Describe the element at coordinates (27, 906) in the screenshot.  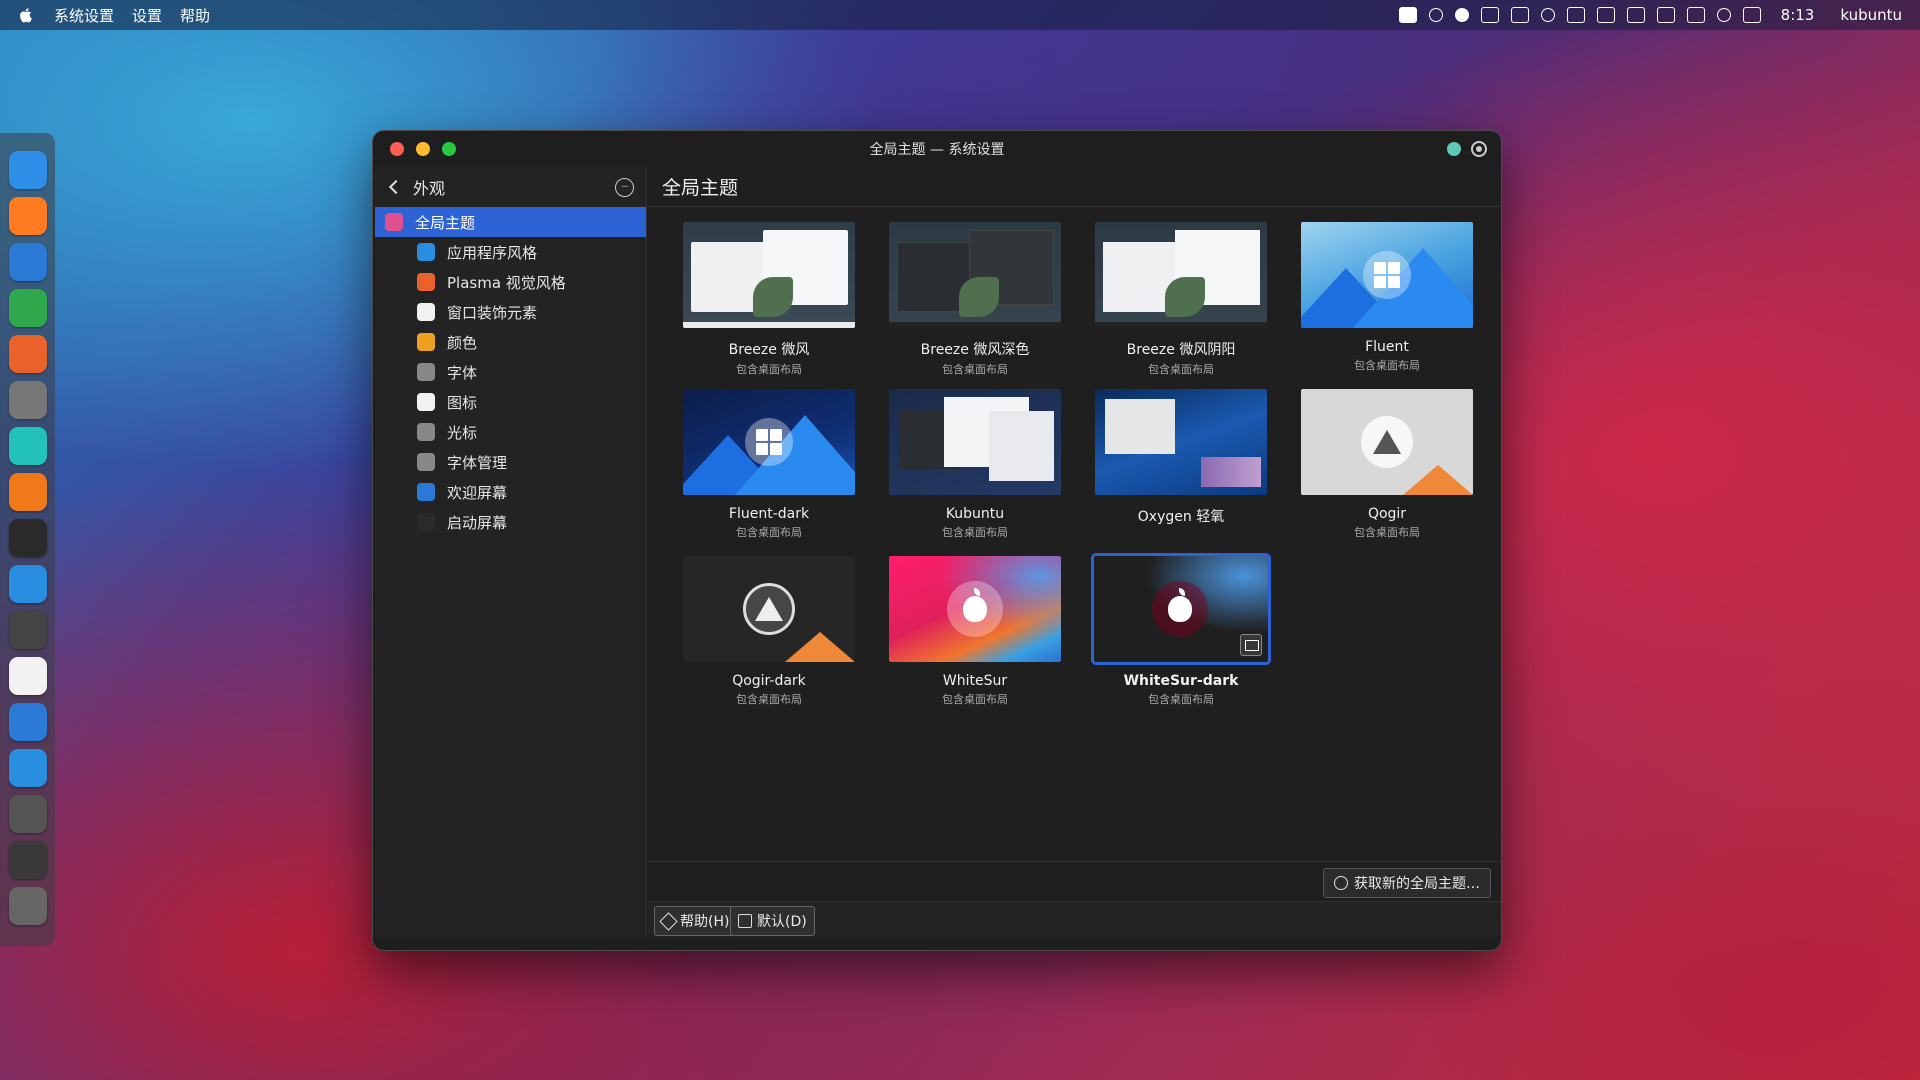
I see `trash-icon` at that location.